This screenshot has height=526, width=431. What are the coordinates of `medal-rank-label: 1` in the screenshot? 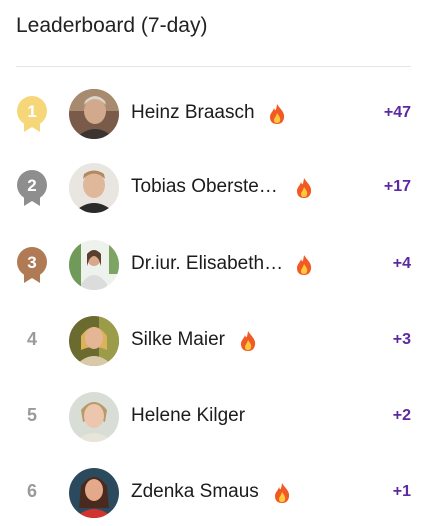 It's located at (31, 111).